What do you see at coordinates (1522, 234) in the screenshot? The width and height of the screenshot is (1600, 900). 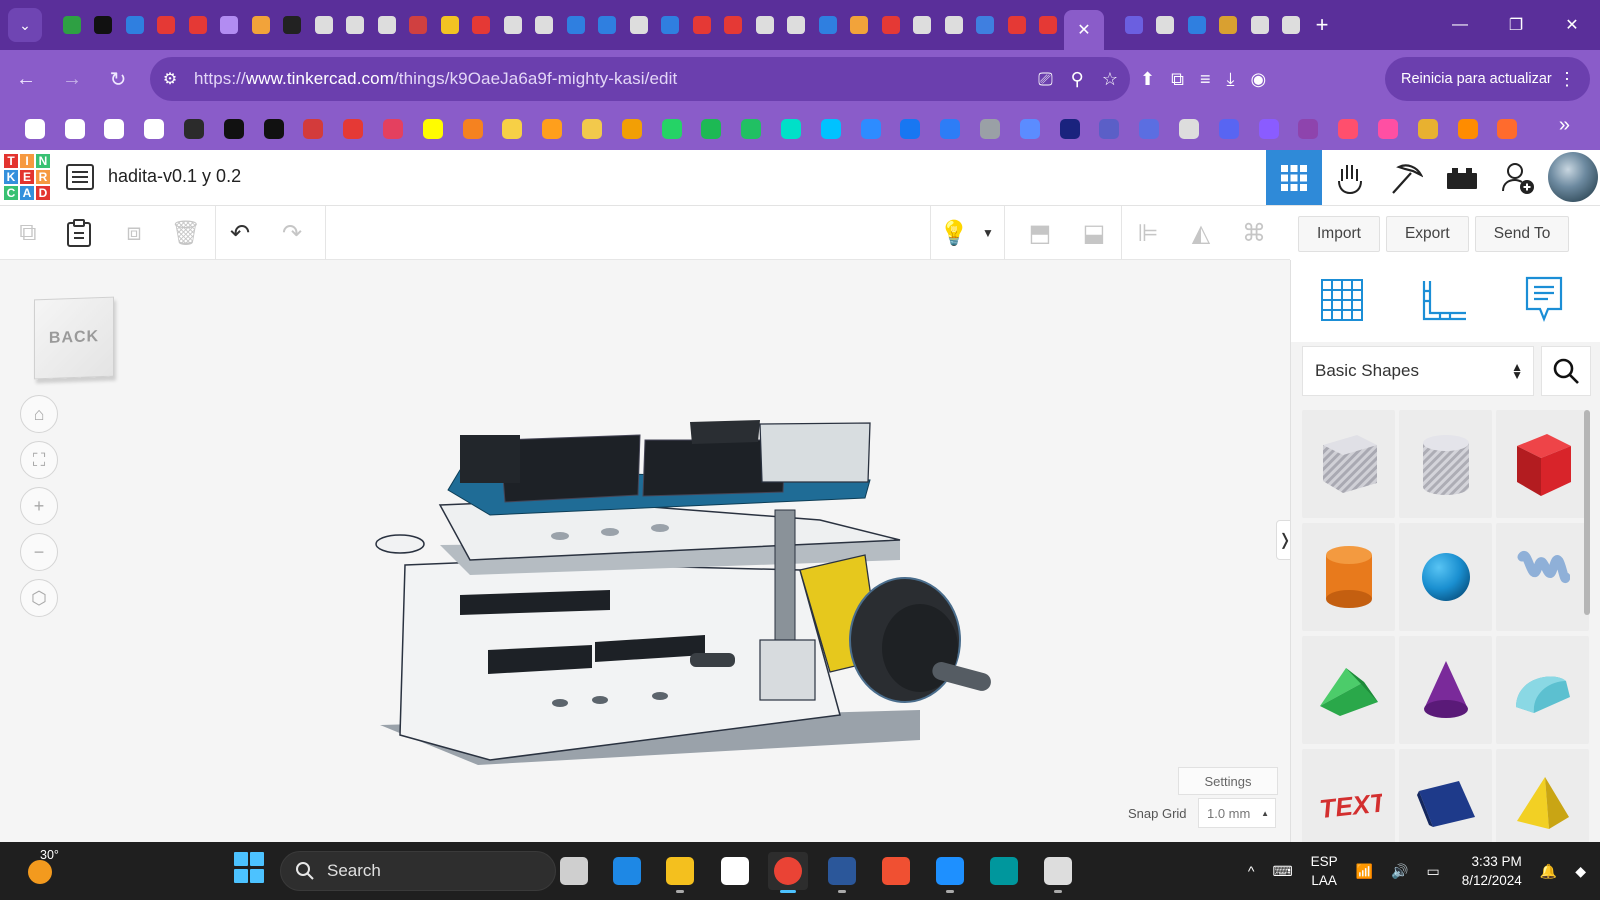 I see `send-to-button: Send To` at bounding box center [1522, 234].